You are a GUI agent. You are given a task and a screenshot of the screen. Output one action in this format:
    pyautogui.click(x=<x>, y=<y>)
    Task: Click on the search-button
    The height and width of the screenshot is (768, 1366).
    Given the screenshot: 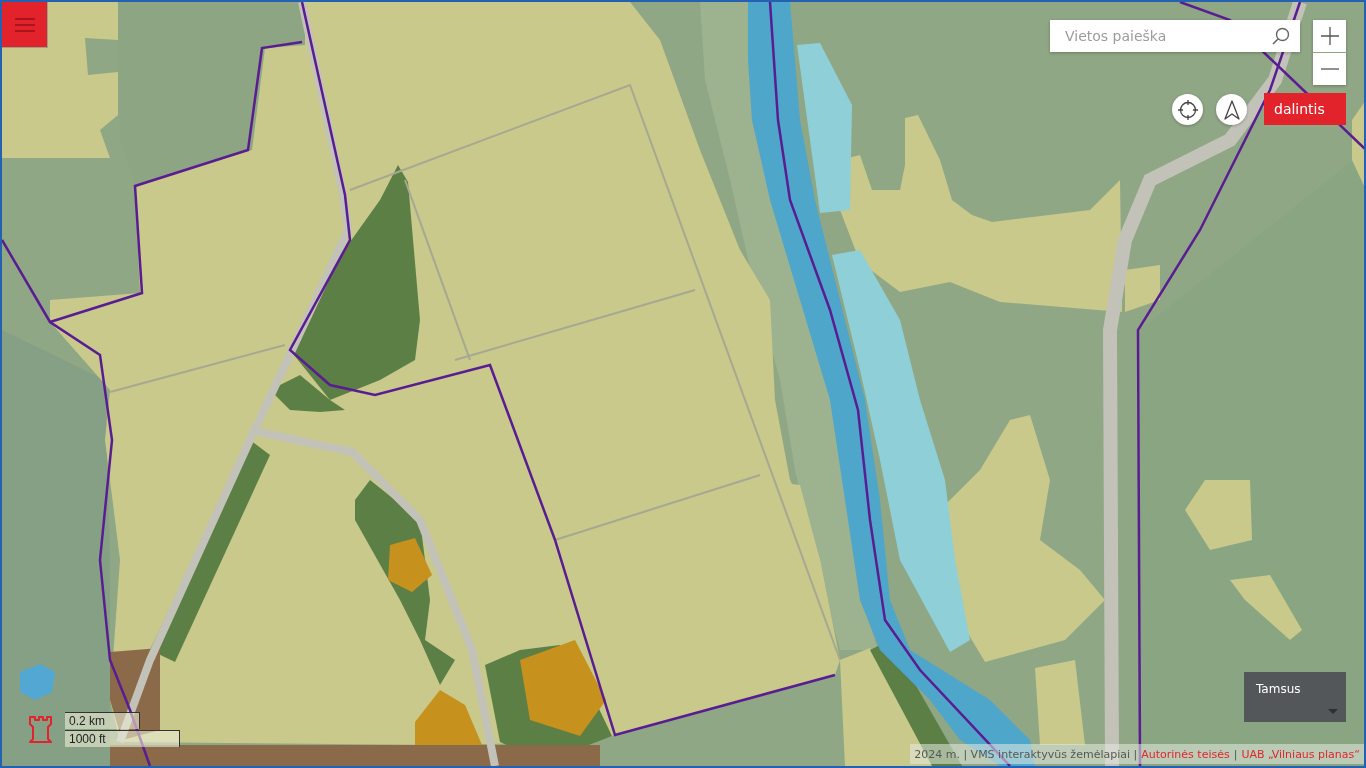 What is the action you would take?
    pyautogui.click(x=1281, y=36)
    